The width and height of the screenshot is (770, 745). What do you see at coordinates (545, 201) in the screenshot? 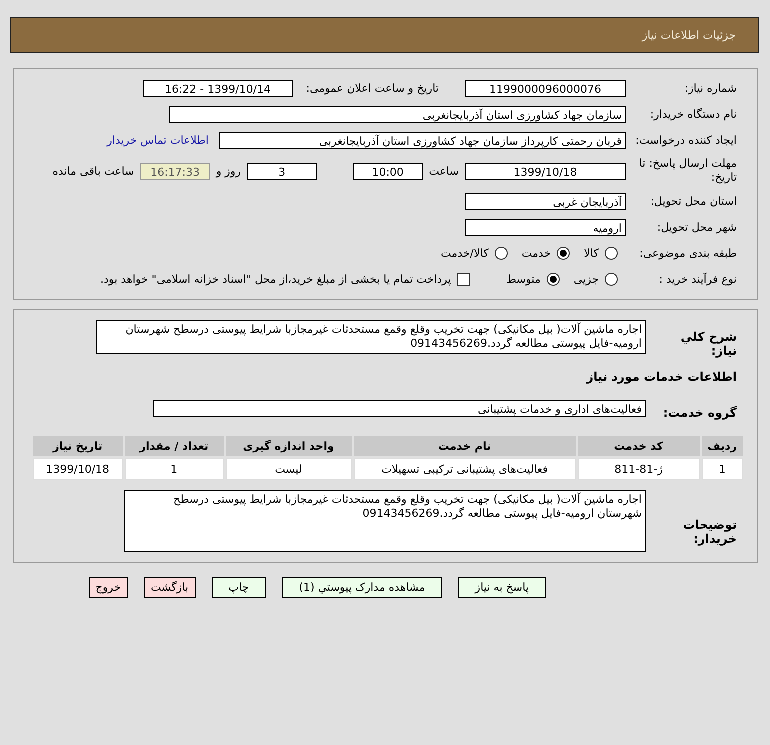
I see `province-field: آذربایجان غربی` at bounding box center [545, 201].